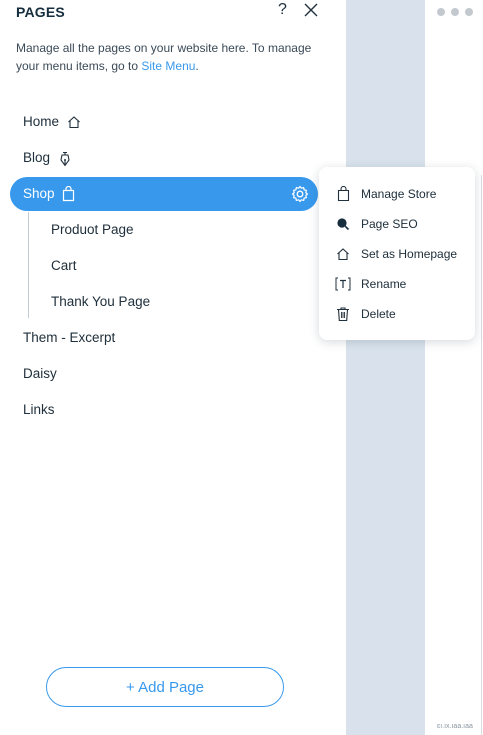 This screenshot has width=483, height=735. I want to click on editor-right-panel, so click(454, 367).